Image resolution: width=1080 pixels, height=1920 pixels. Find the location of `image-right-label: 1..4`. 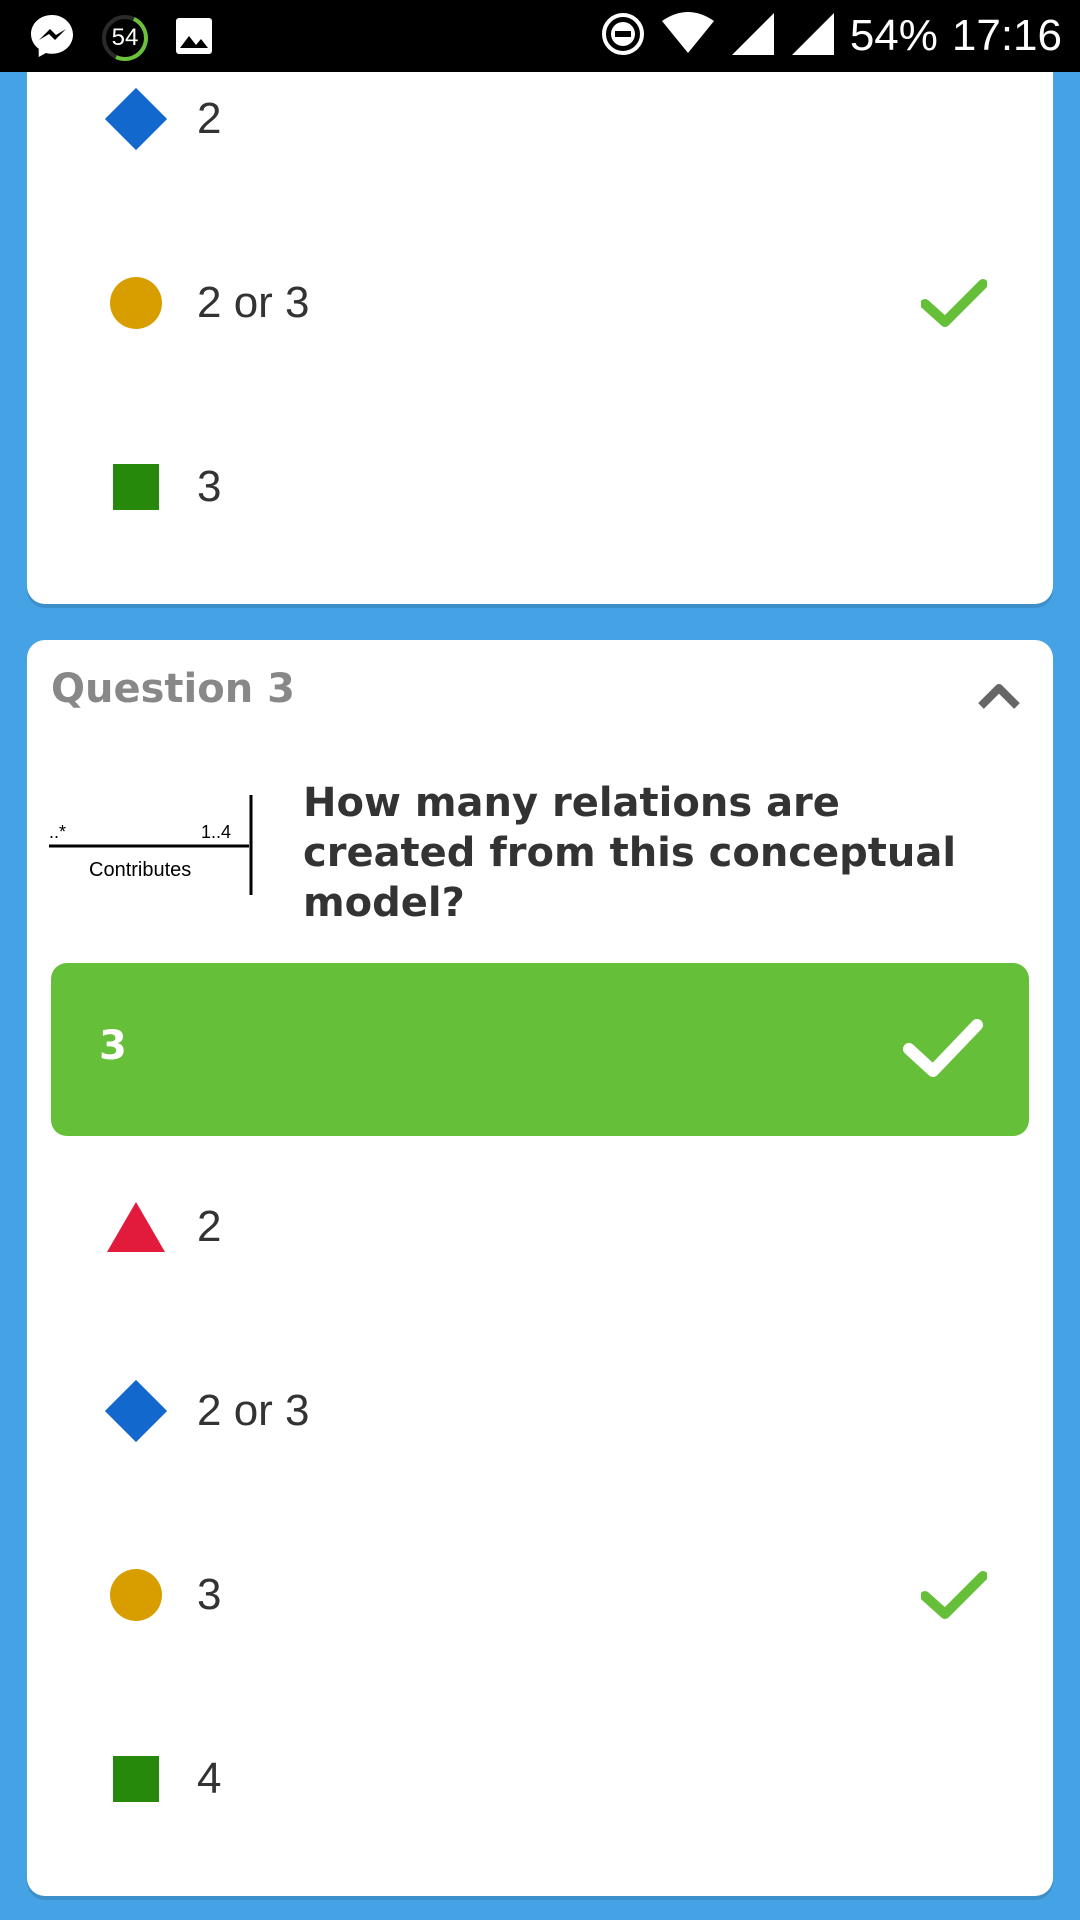

image-right-label: 1..4 is located at coordinates (216, 832).